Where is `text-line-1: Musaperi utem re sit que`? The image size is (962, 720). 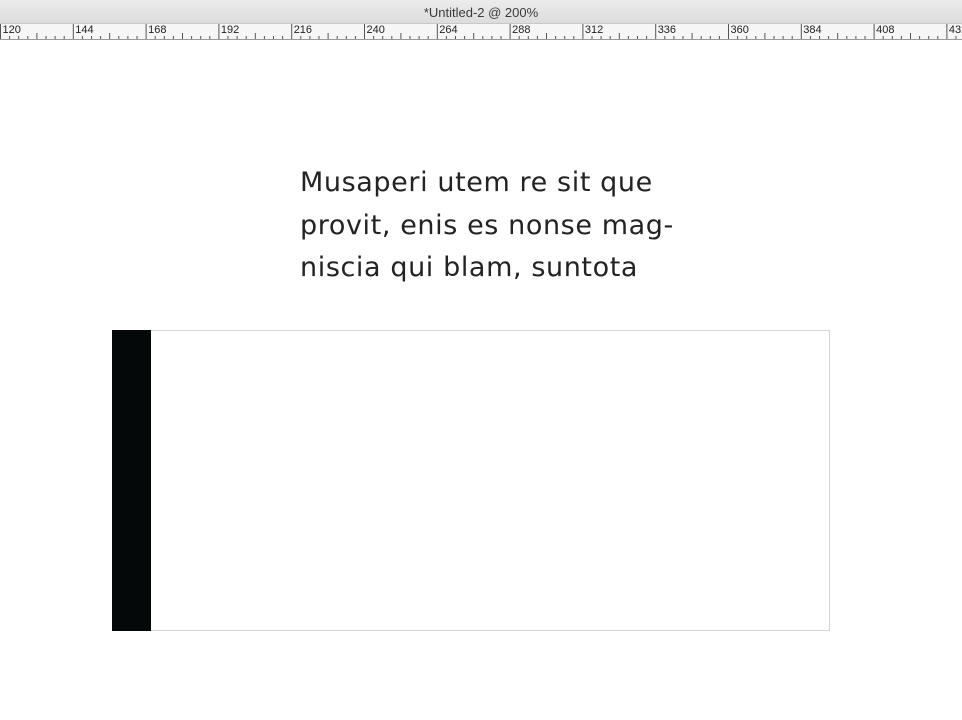 text-line-1: Musaperi utem re sit que is located at coordinates (476, 182).